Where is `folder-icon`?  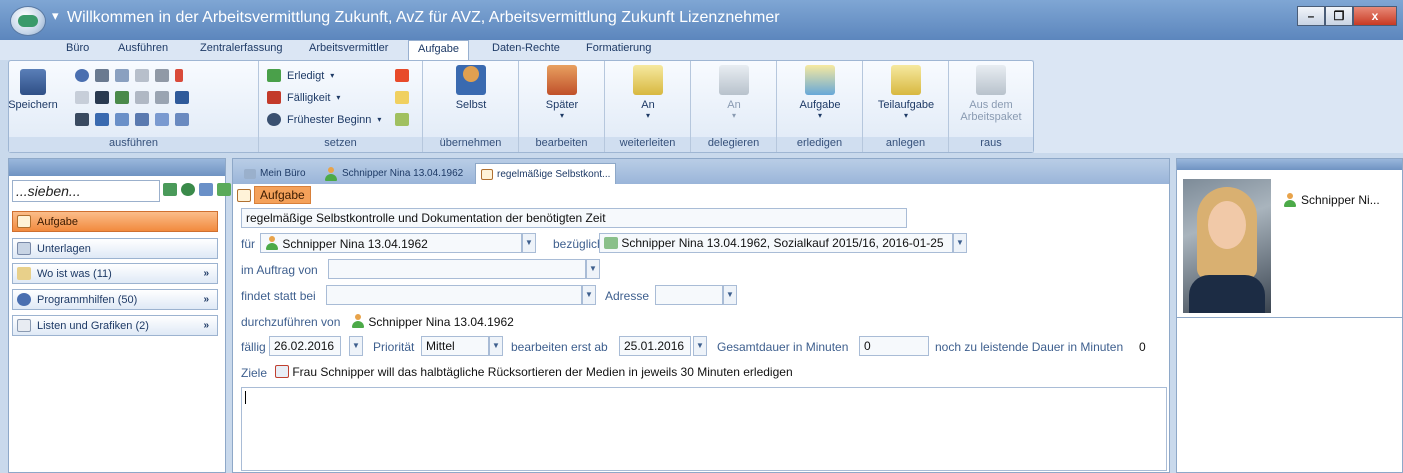 folder-icon is located at coordinates (24, 273).